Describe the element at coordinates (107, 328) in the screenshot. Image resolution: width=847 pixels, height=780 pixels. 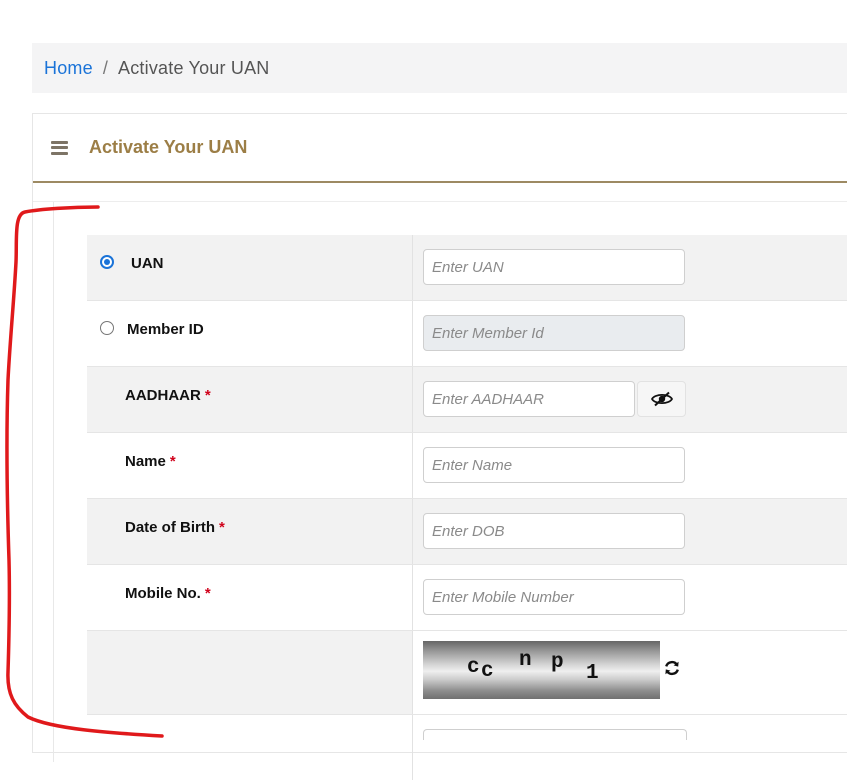
I see `member-id-radio` at that location.